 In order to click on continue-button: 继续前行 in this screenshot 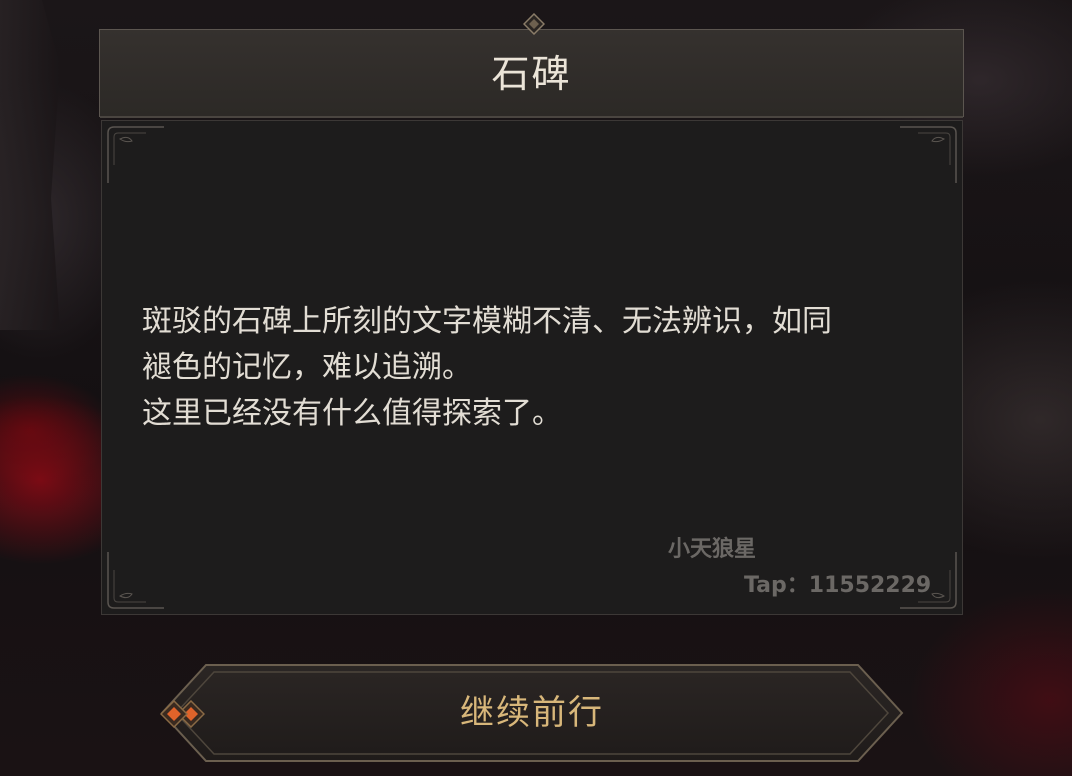, I will do `click(532, 713)`.